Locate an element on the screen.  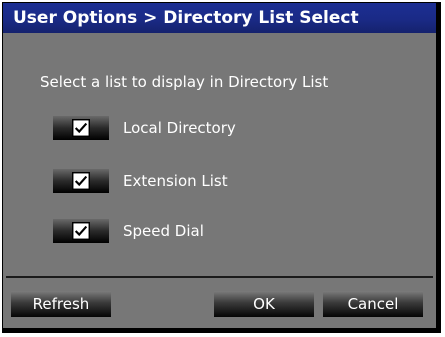
option-speed-dial: Speed Dial is located at coordinates (128, 231).